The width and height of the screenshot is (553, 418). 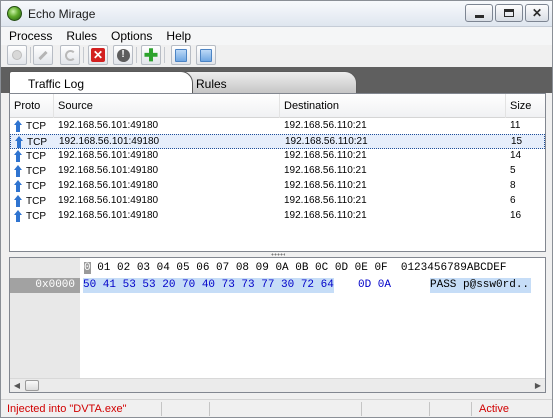 What do you see at coordinates (45, 285) in the screenshot?
I see `row-offset: 0x0000` at bounding box center [45, 285].